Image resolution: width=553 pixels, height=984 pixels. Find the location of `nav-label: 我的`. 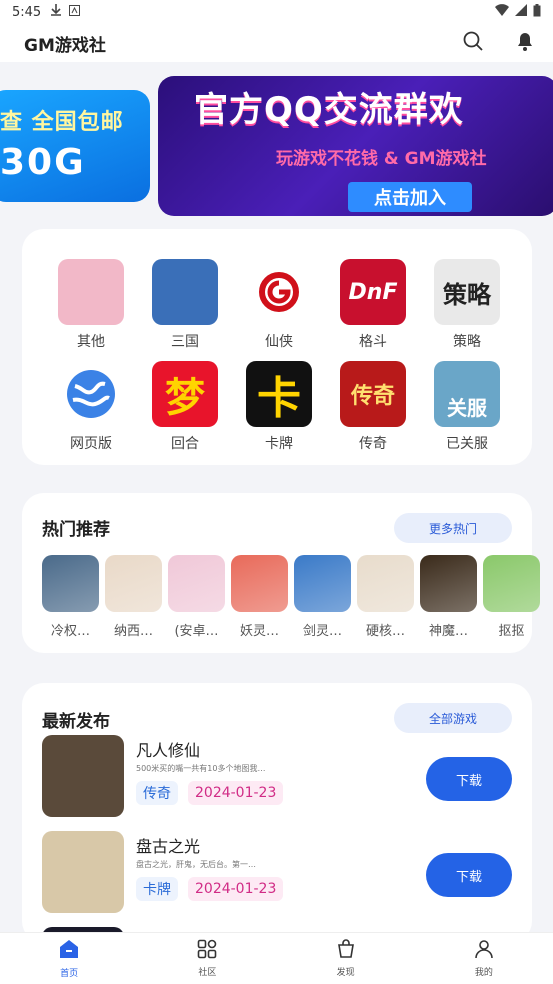

nav-label: 我的 is located at coordinates (483, 973).